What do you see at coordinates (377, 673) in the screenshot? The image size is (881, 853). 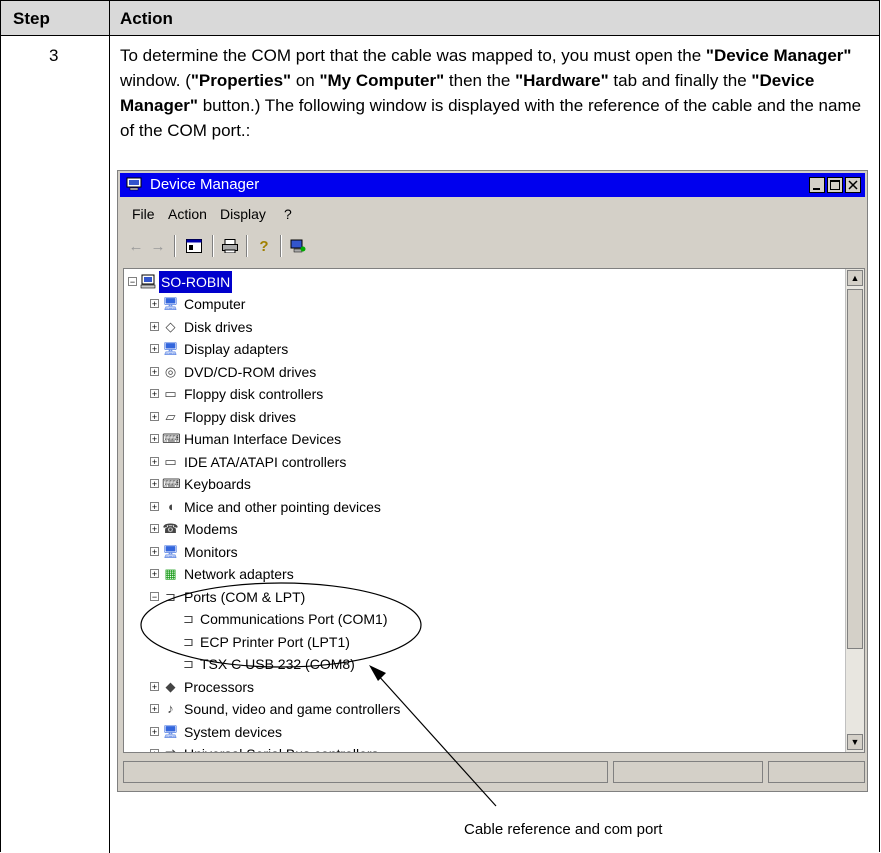 I see `annotation-arrowhead` at bounding box center [377, 673].